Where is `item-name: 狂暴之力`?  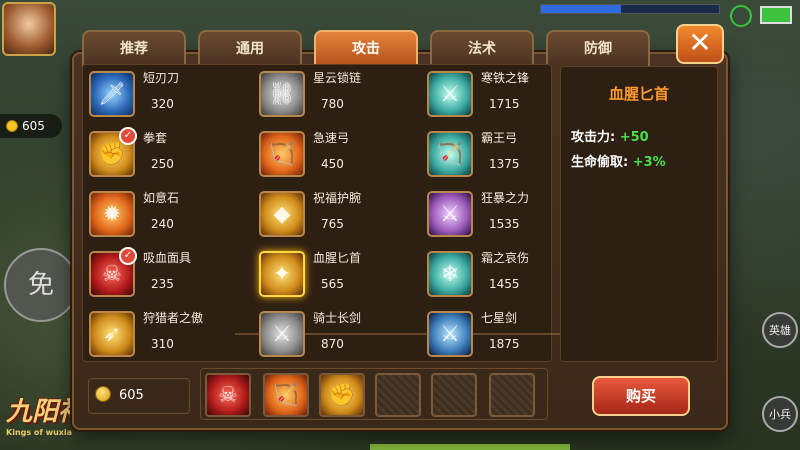 item-name: 狂暴之力 is located at coordinates (505, 198).